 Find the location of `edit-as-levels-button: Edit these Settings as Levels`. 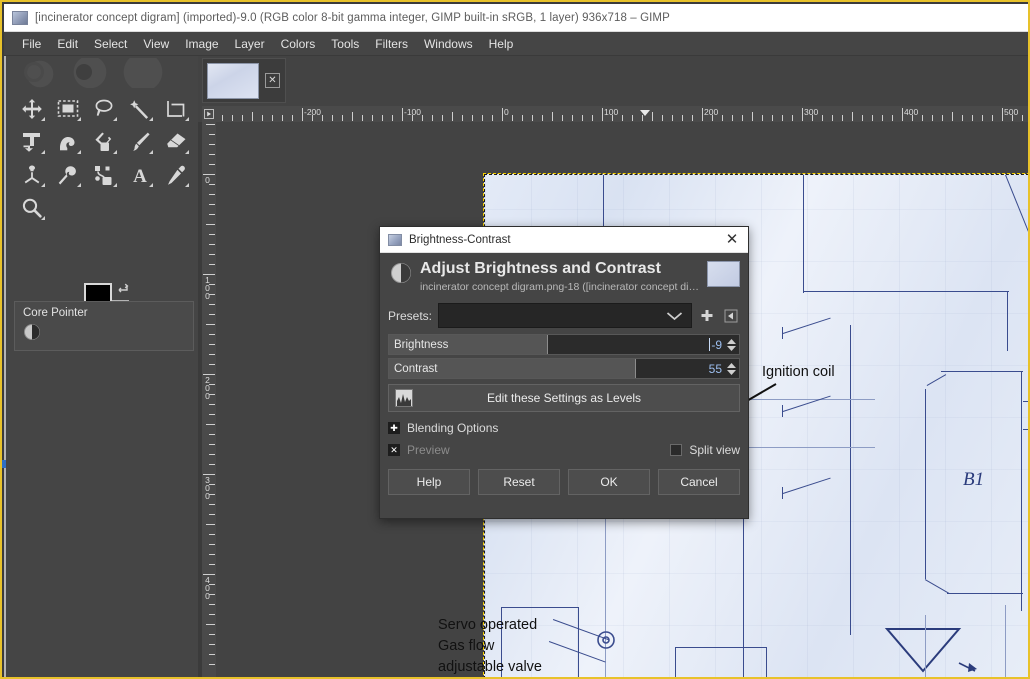

edit-as-levels-button: Edit these Settings as Levels is located at coordinates (564, 398).